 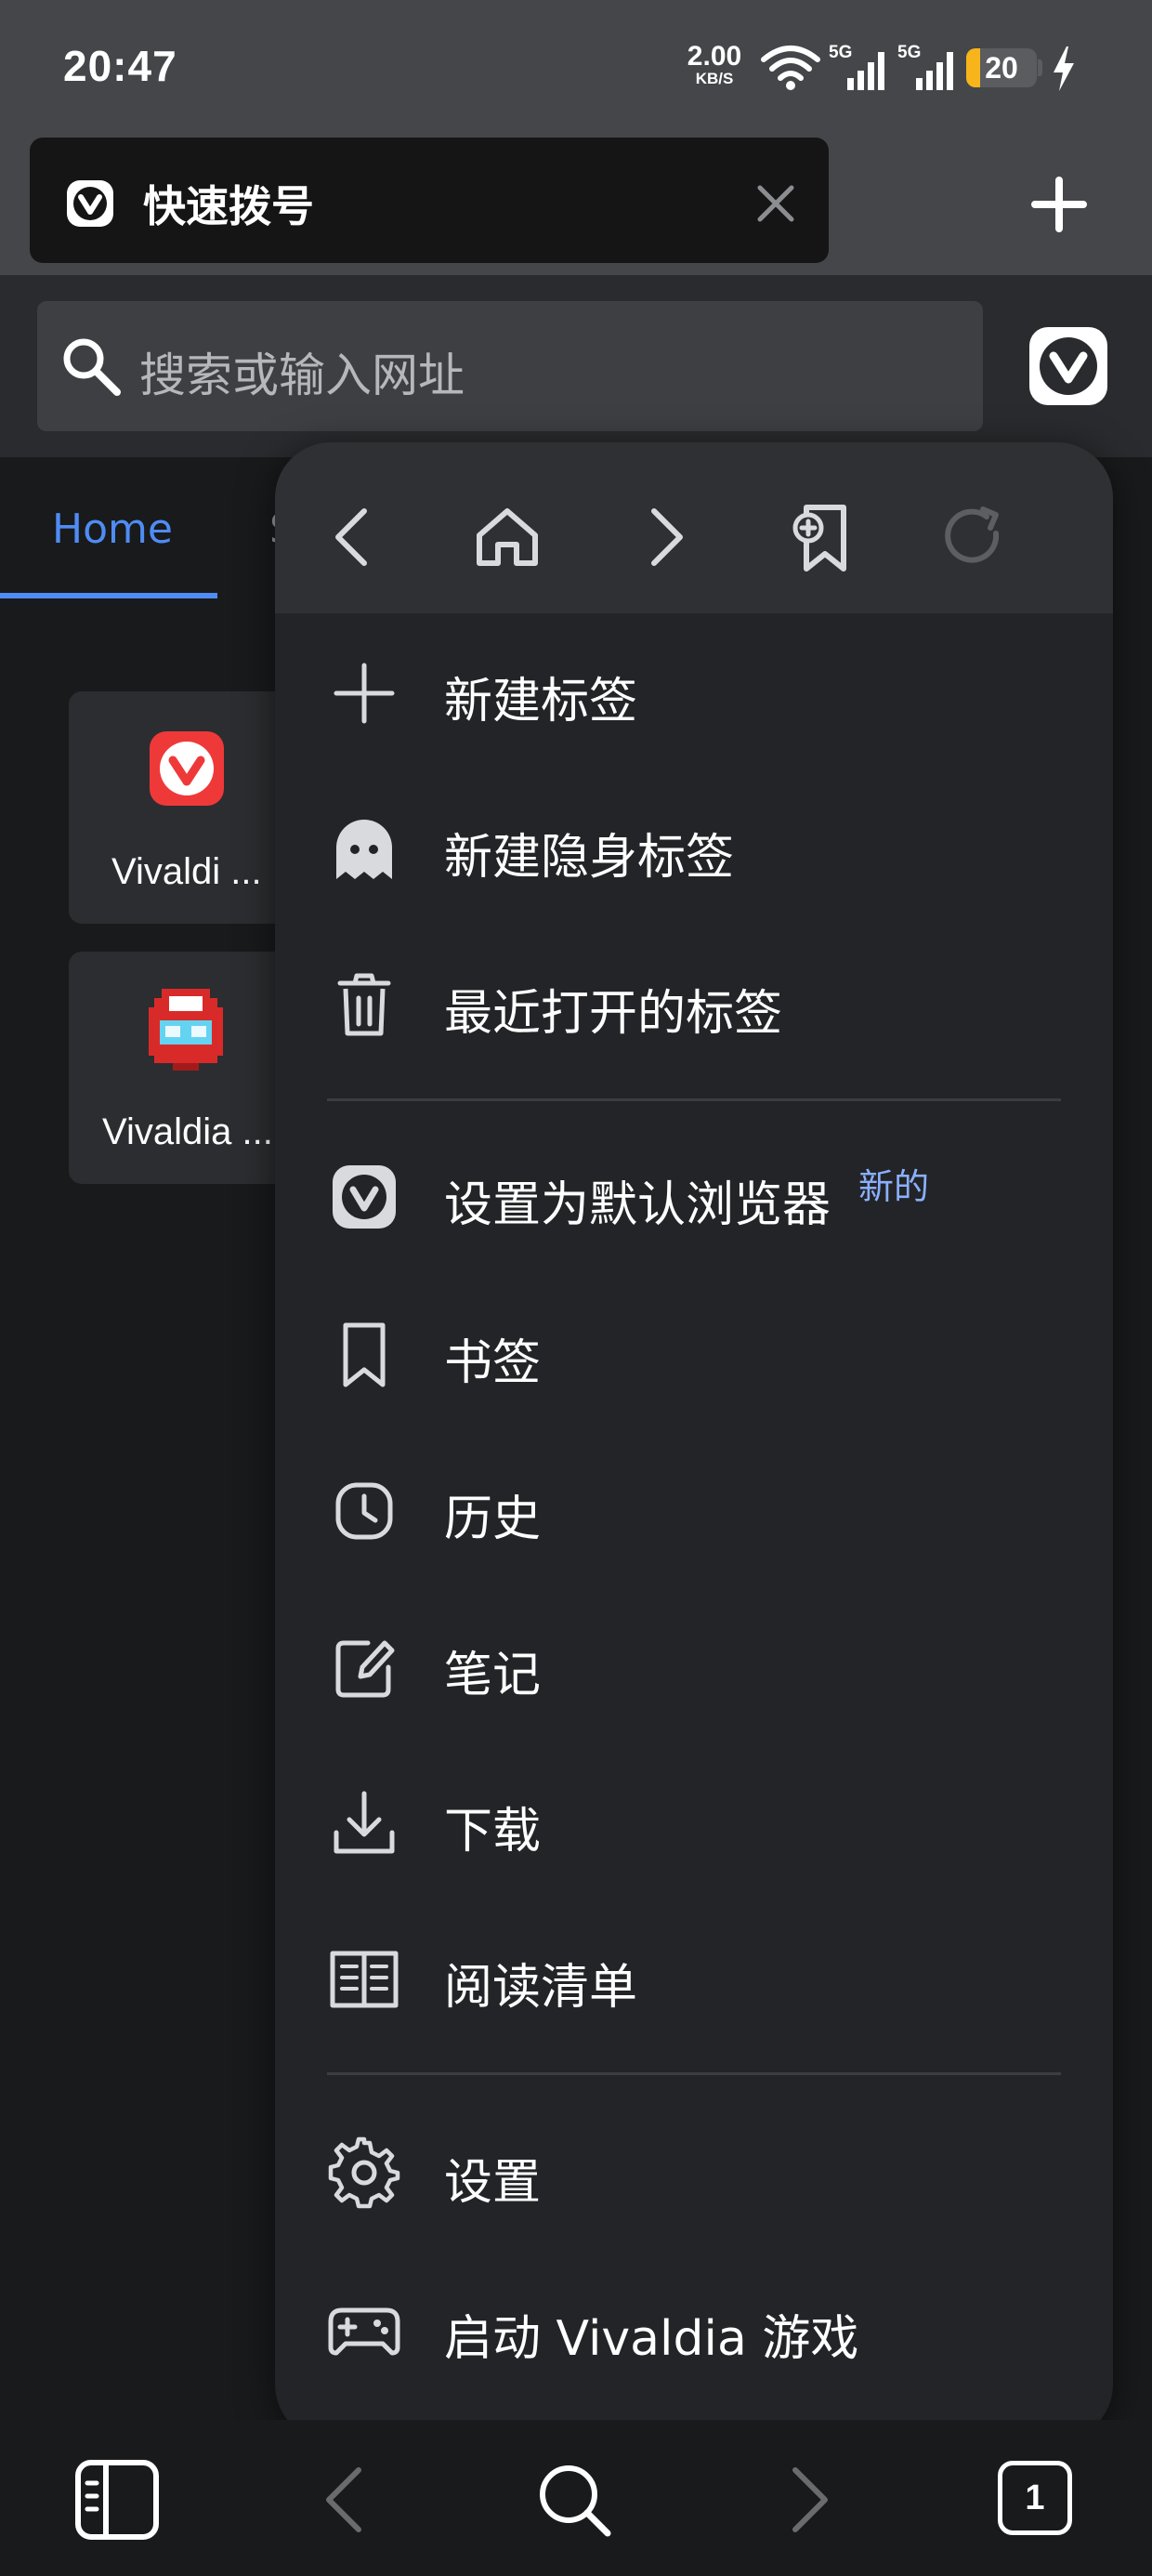 I want to click on download-icon, so click(x=364, y=1822).